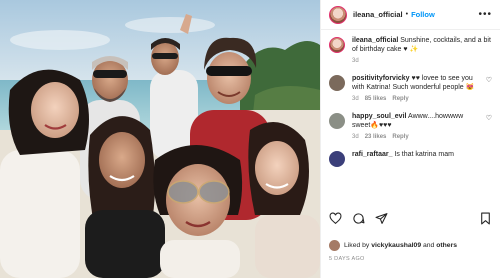  Describe the element at coordinates (337, 45) in the screenshot. I see `caption-avatar` at that location.